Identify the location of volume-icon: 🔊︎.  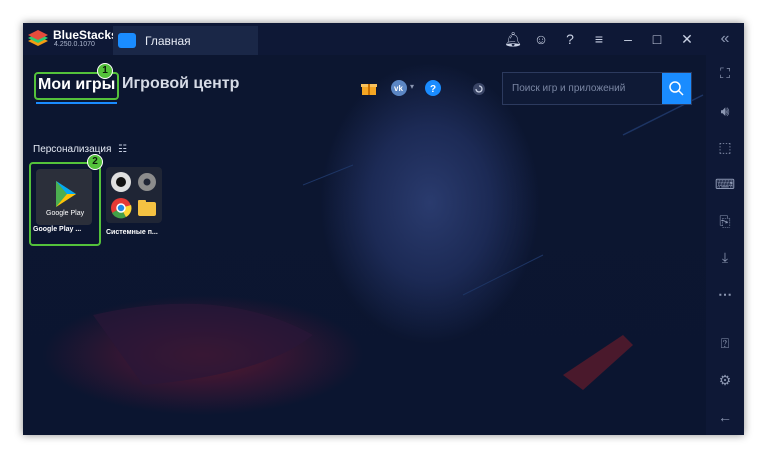
(725, 111).